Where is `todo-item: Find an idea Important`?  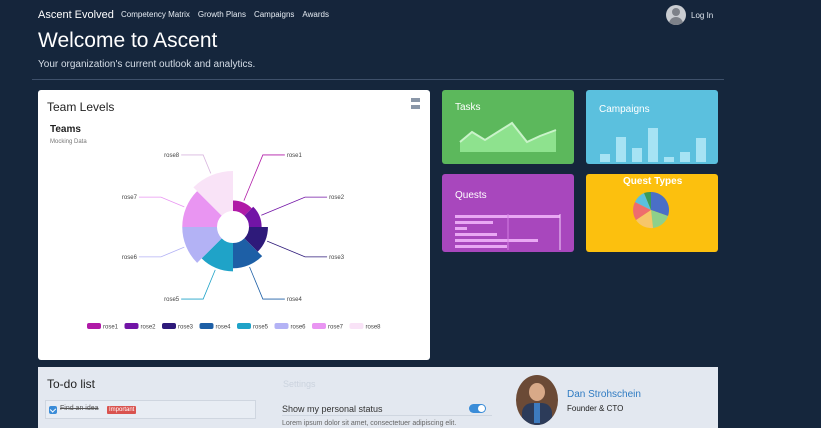
todo-item: Find an idea Important is located at coordinates (150, 409).